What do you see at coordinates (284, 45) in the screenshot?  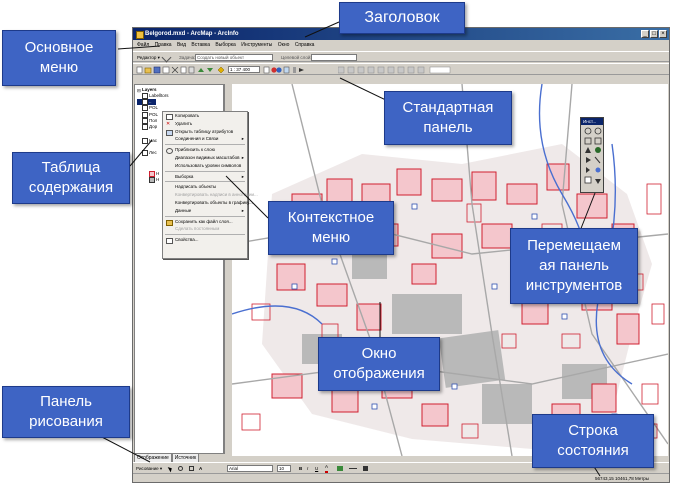 I see `menu-window: Окно` at bounding box center [284, 45].